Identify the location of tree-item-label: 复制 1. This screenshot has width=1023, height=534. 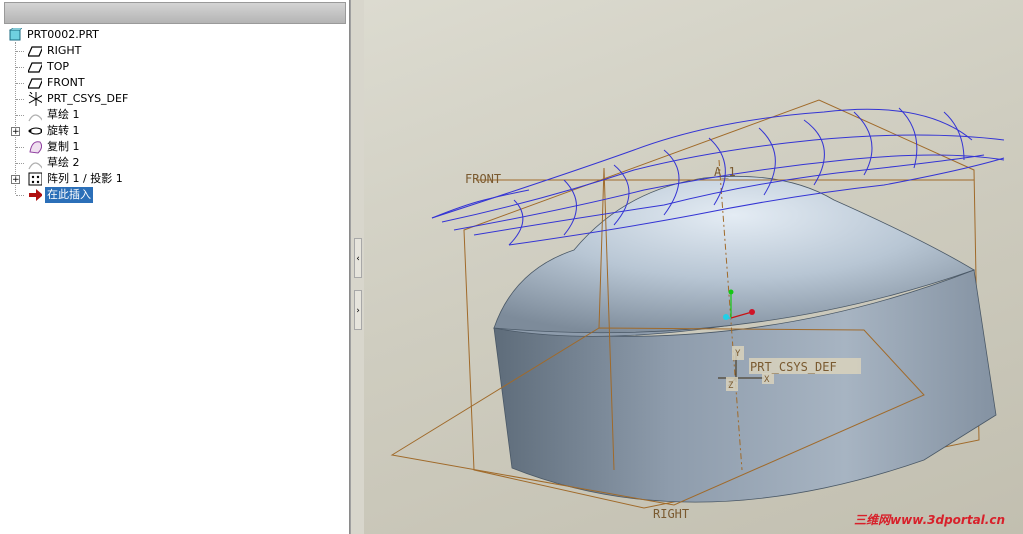
(63, 146).